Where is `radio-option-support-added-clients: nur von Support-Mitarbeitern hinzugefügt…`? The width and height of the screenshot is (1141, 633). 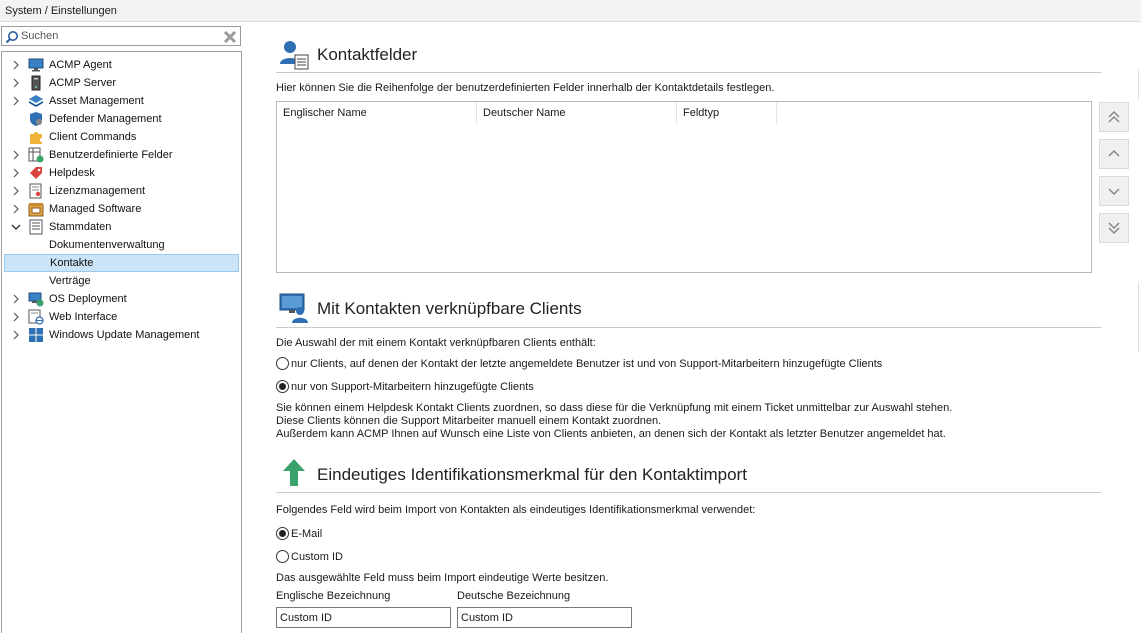
radio-option-support-added-clients: nur von Support-Mitarbeitern hinzugefügt… is located at coordinates (405, 386).